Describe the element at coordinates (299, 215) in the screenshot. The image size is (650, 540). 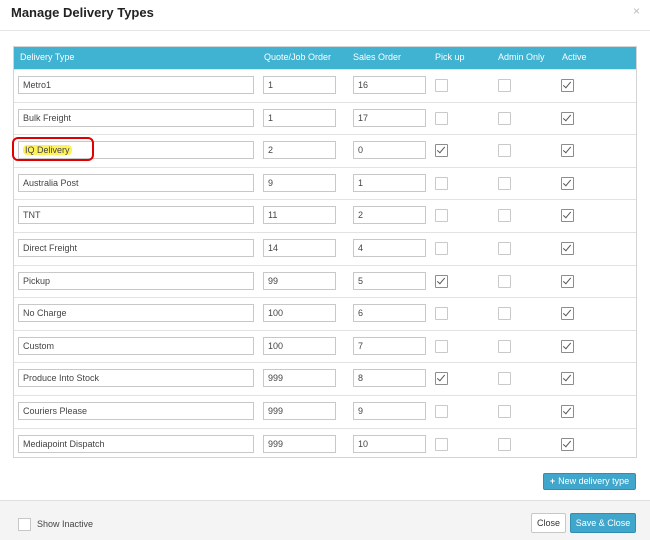
I see `quote-order-input: 11` at that location.